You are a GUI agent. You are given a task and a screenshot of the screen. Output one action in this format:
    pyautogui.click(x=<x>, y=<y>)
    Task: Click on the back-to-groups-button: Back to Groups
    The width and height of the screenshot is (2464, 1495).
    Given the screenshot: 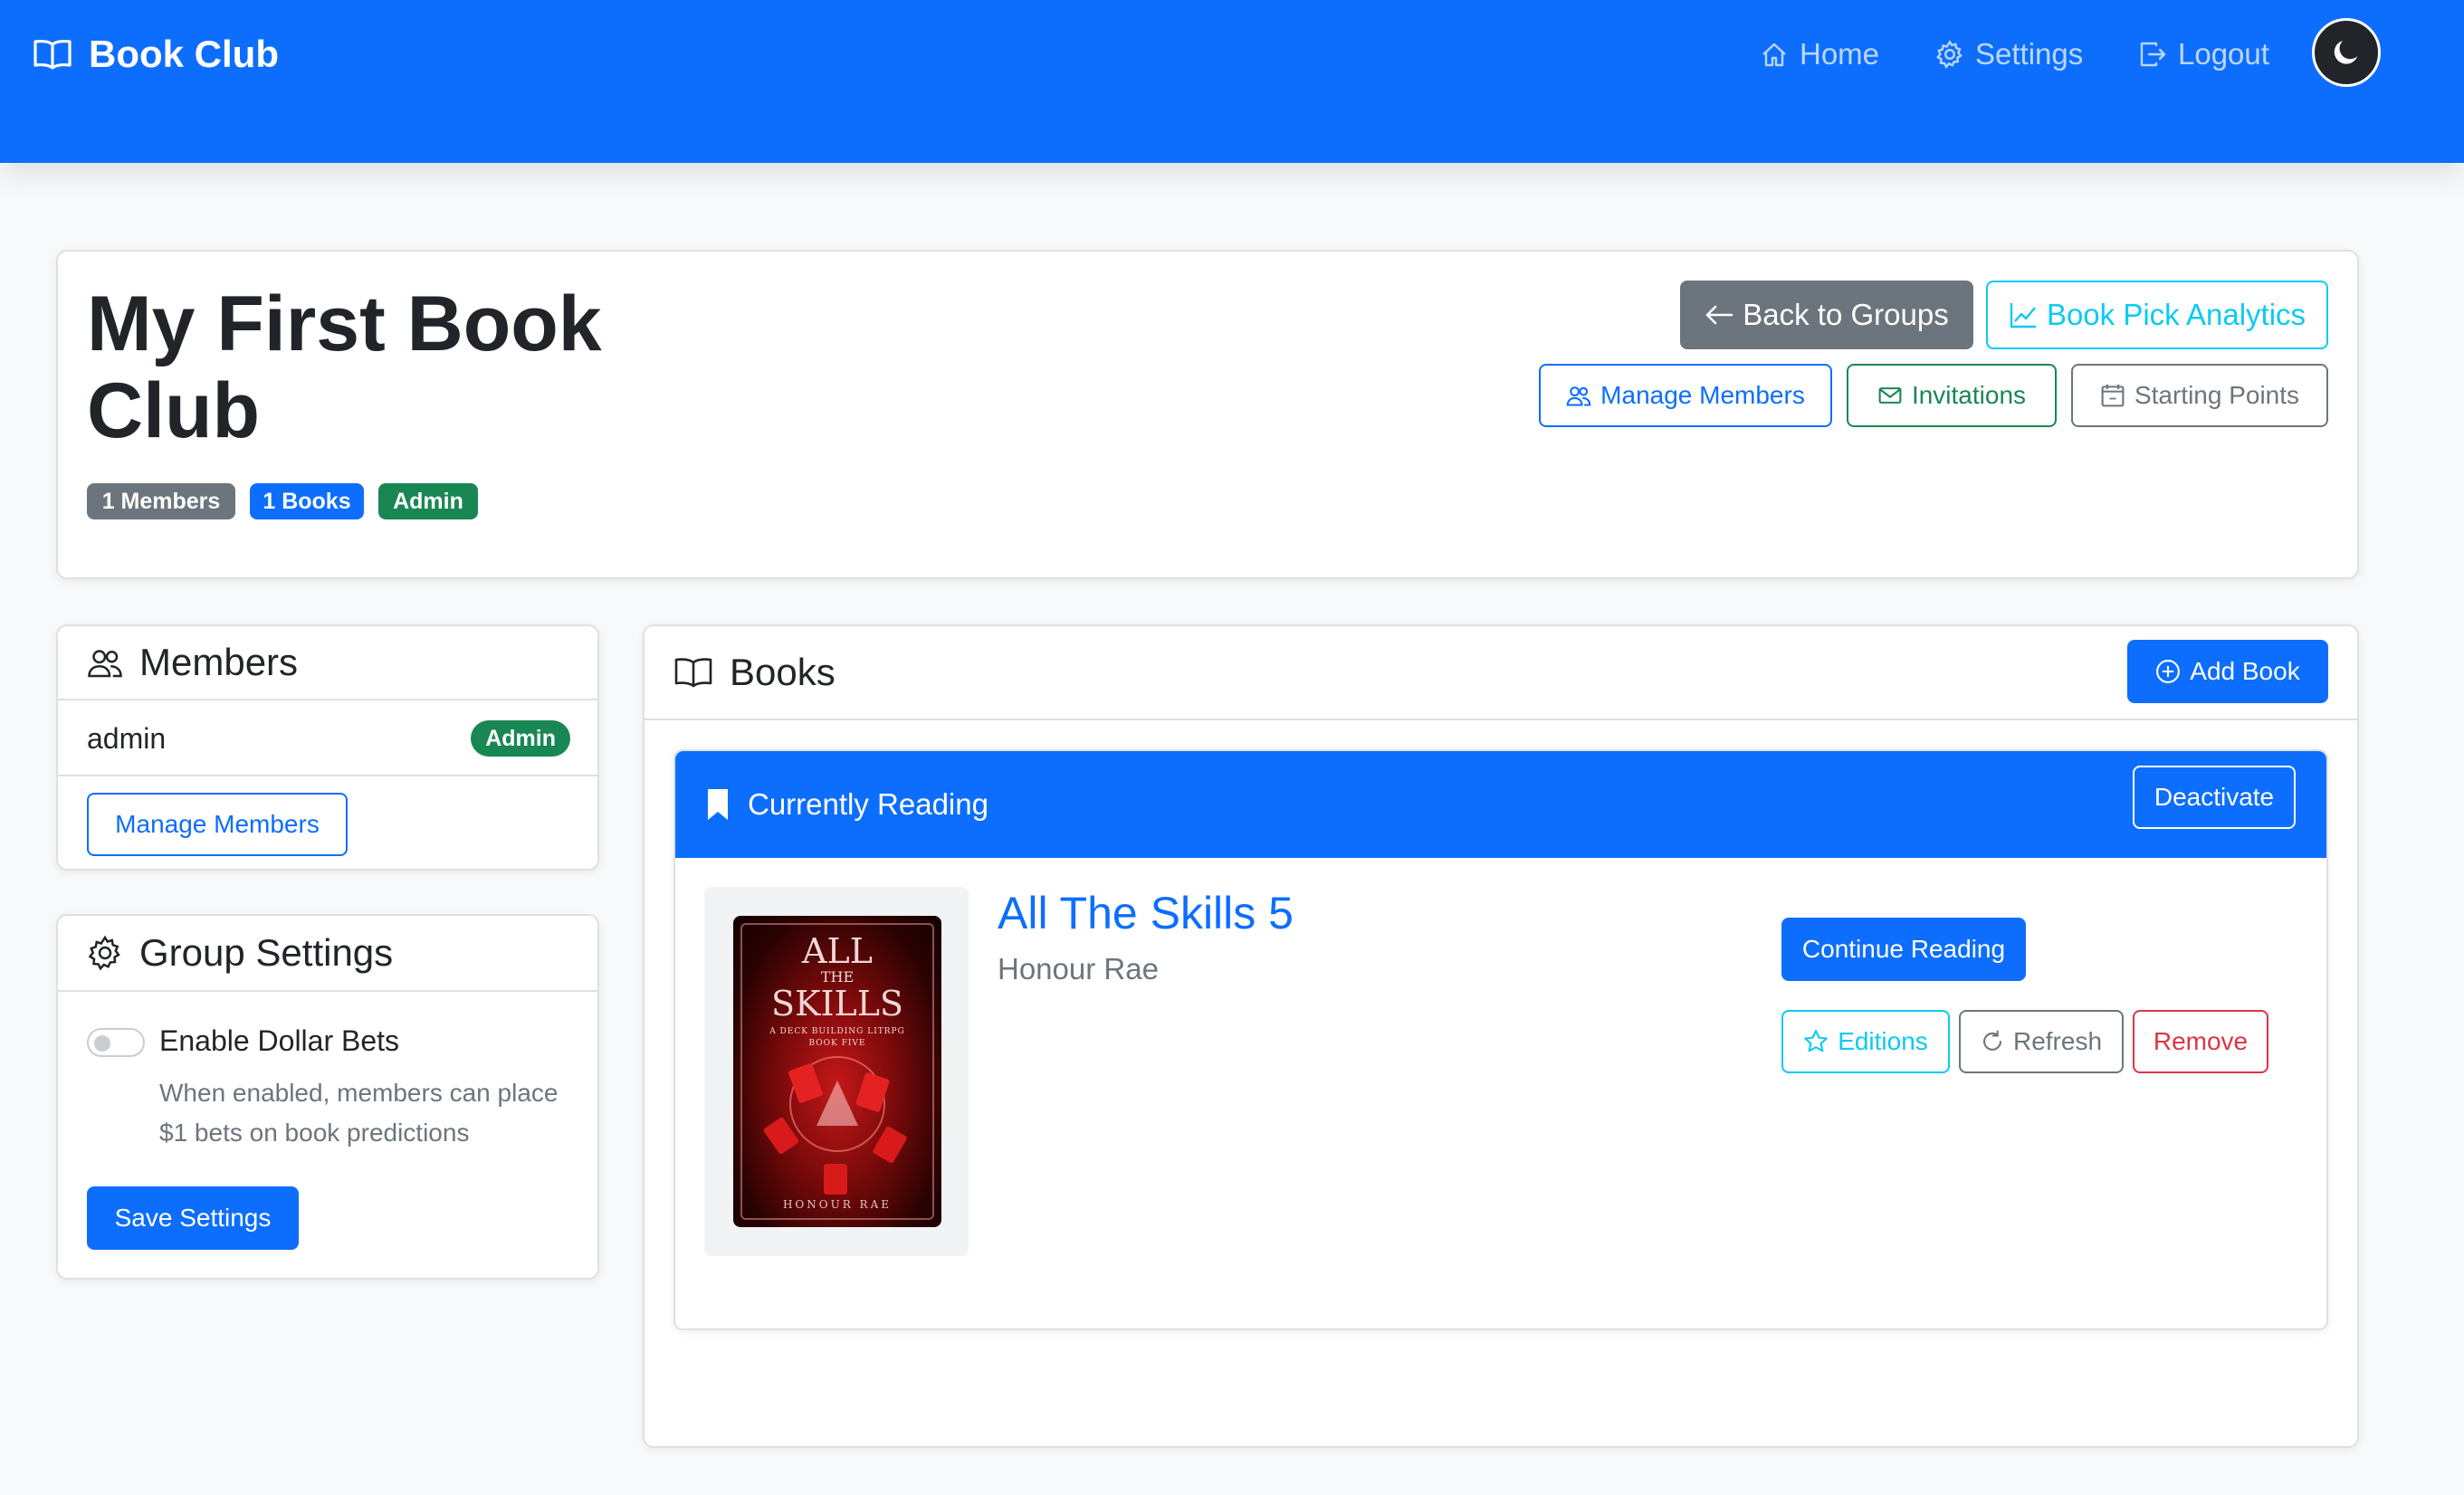 What is the action you would take?
    pyautogui.click(x=1826, y=315)
    